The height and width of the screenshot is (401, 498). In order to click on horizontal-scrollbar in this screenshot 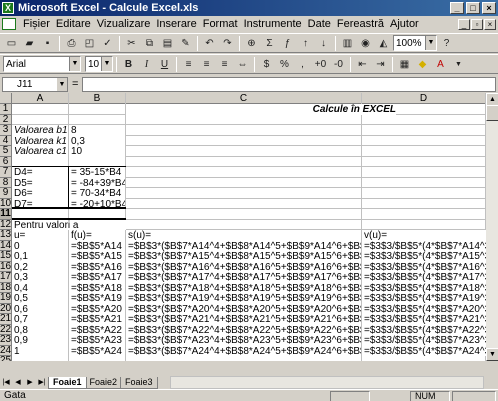, I will do `click(327, 382)`.